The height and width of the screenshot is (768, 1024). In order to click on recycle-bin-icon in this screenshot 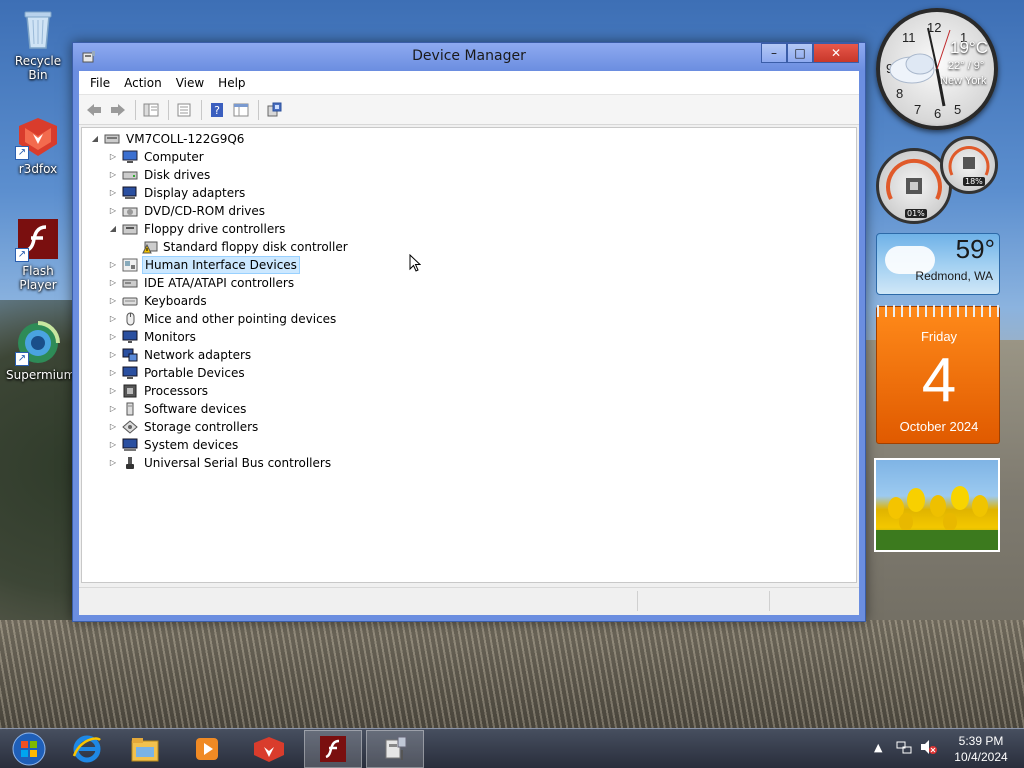, I will do `click(38, 29)`.